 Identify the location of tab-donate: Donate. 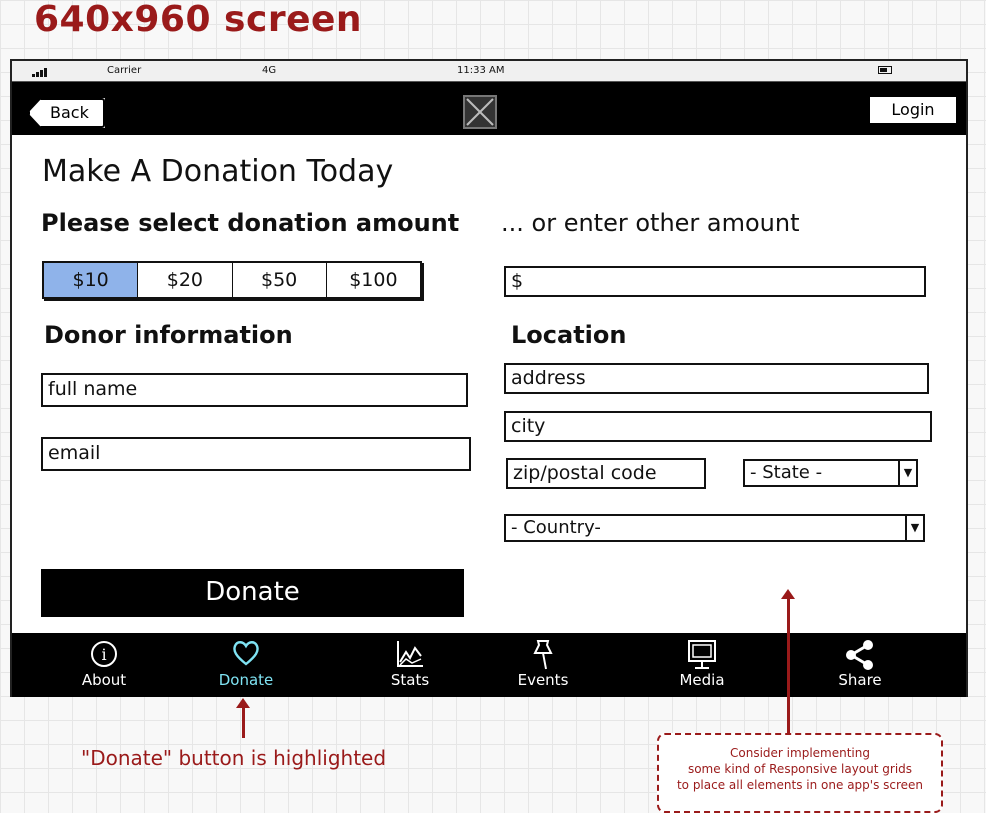
(246, 665).